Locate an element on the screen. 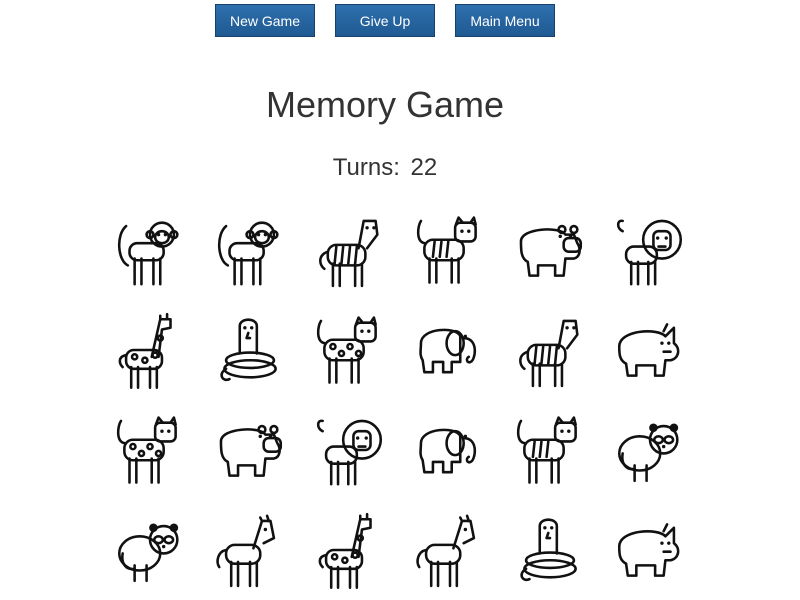  give-up-button: Give Up is located at coordinates (385, 20).